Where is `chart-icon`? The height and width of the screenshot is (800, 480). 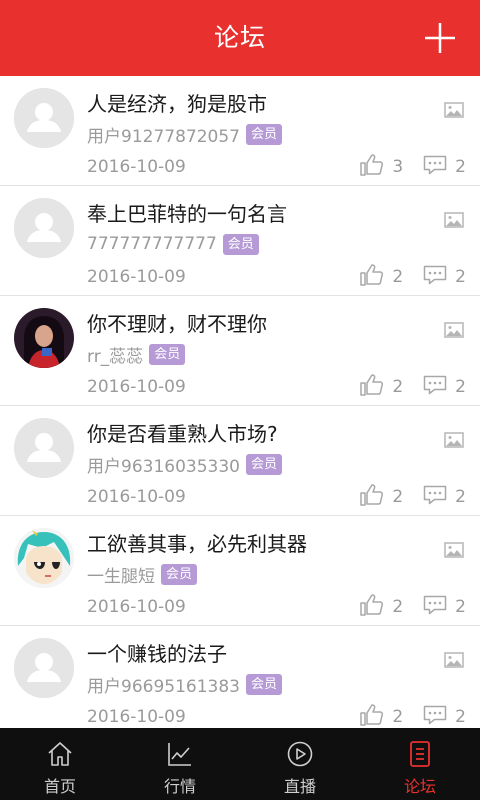
chart-icon is located at coordinates (180, 754).